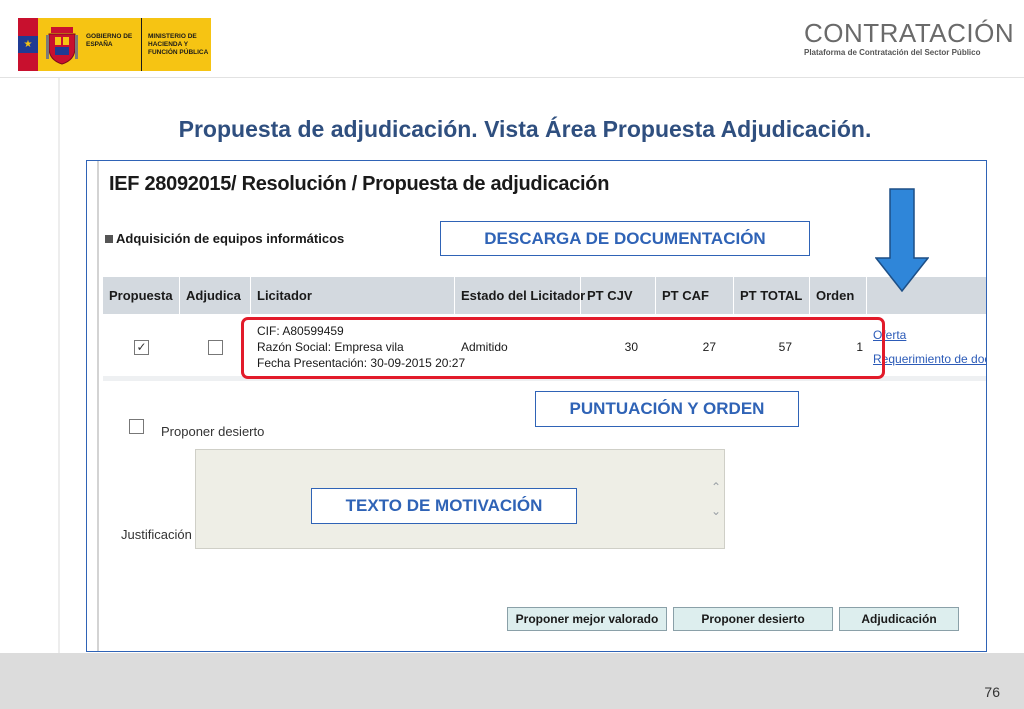  I want to click on section-label: Adquisición de equipos informáticos, so click(224, 238).